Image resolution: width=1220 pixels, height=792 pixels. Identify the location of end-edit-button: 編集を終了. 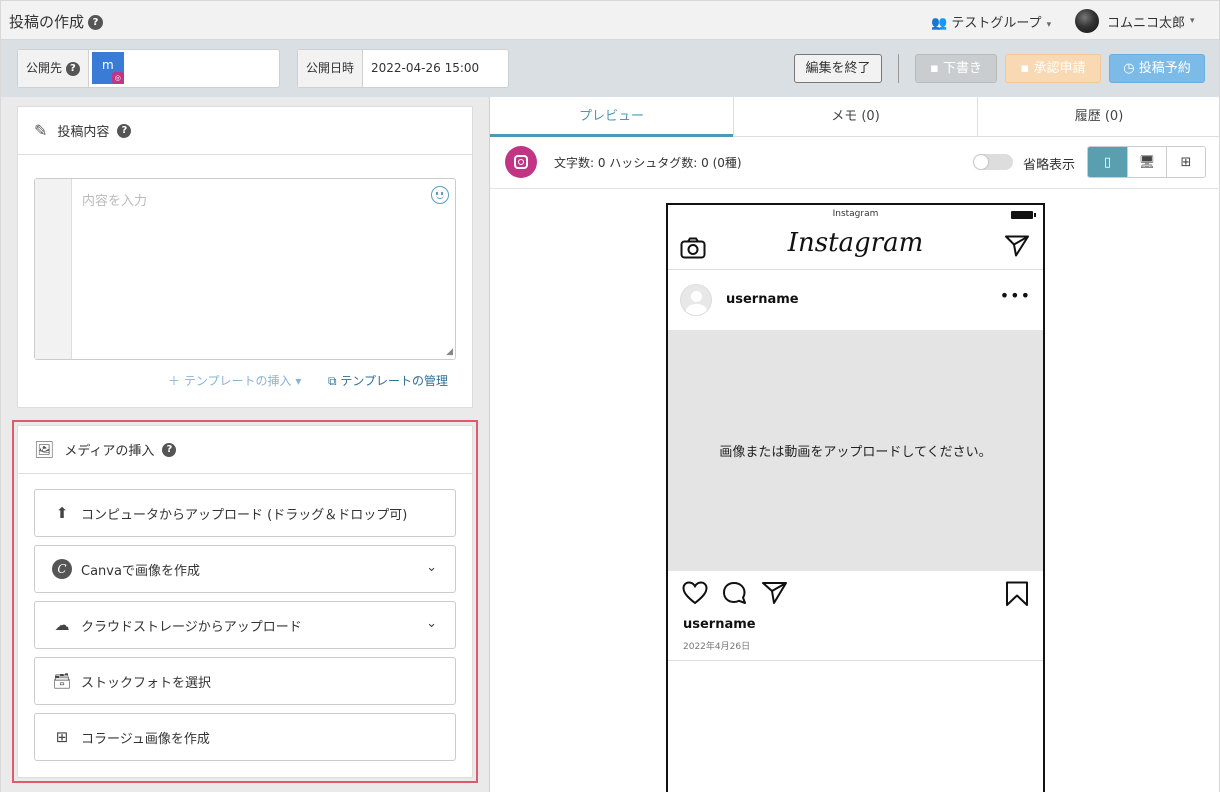
(838, 68).